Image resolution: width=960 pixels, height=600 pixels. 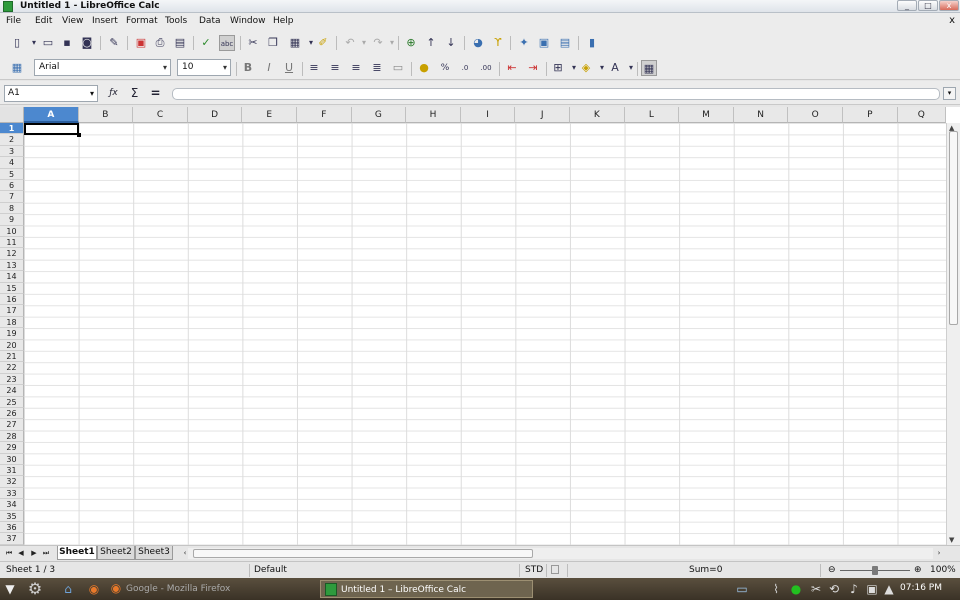 I want to click on maximize-button: □, so click(x=928, y=5).